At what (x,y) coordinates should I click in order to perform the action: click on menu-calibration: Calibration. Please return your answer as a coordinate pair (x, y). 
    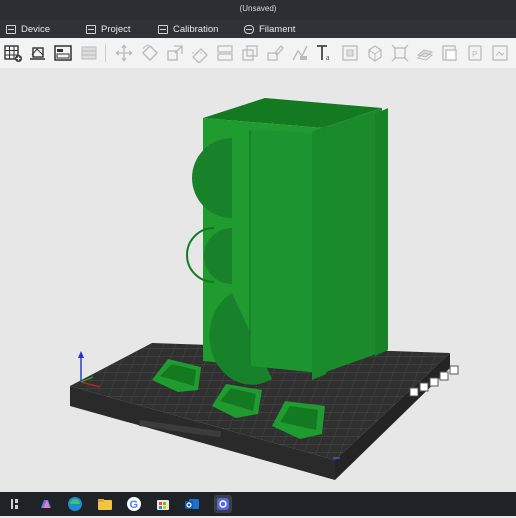
    Looking at the image, I should click on (188, 29).